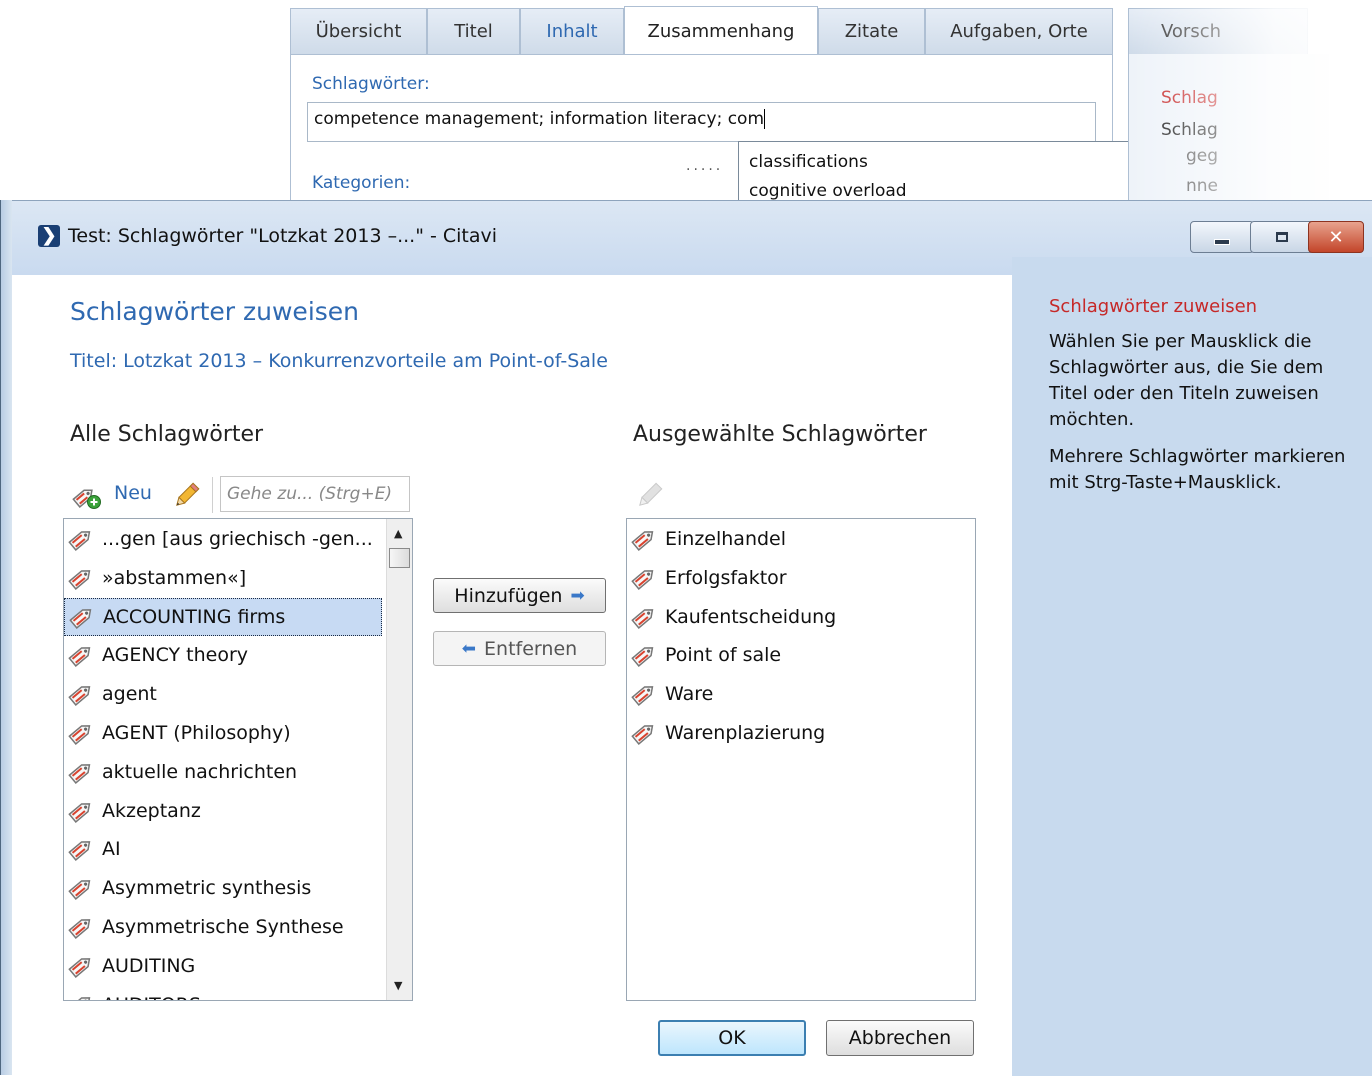  Describe the element at coordinates (765, 119) in the screenshot. I see `text-caret` at that location.